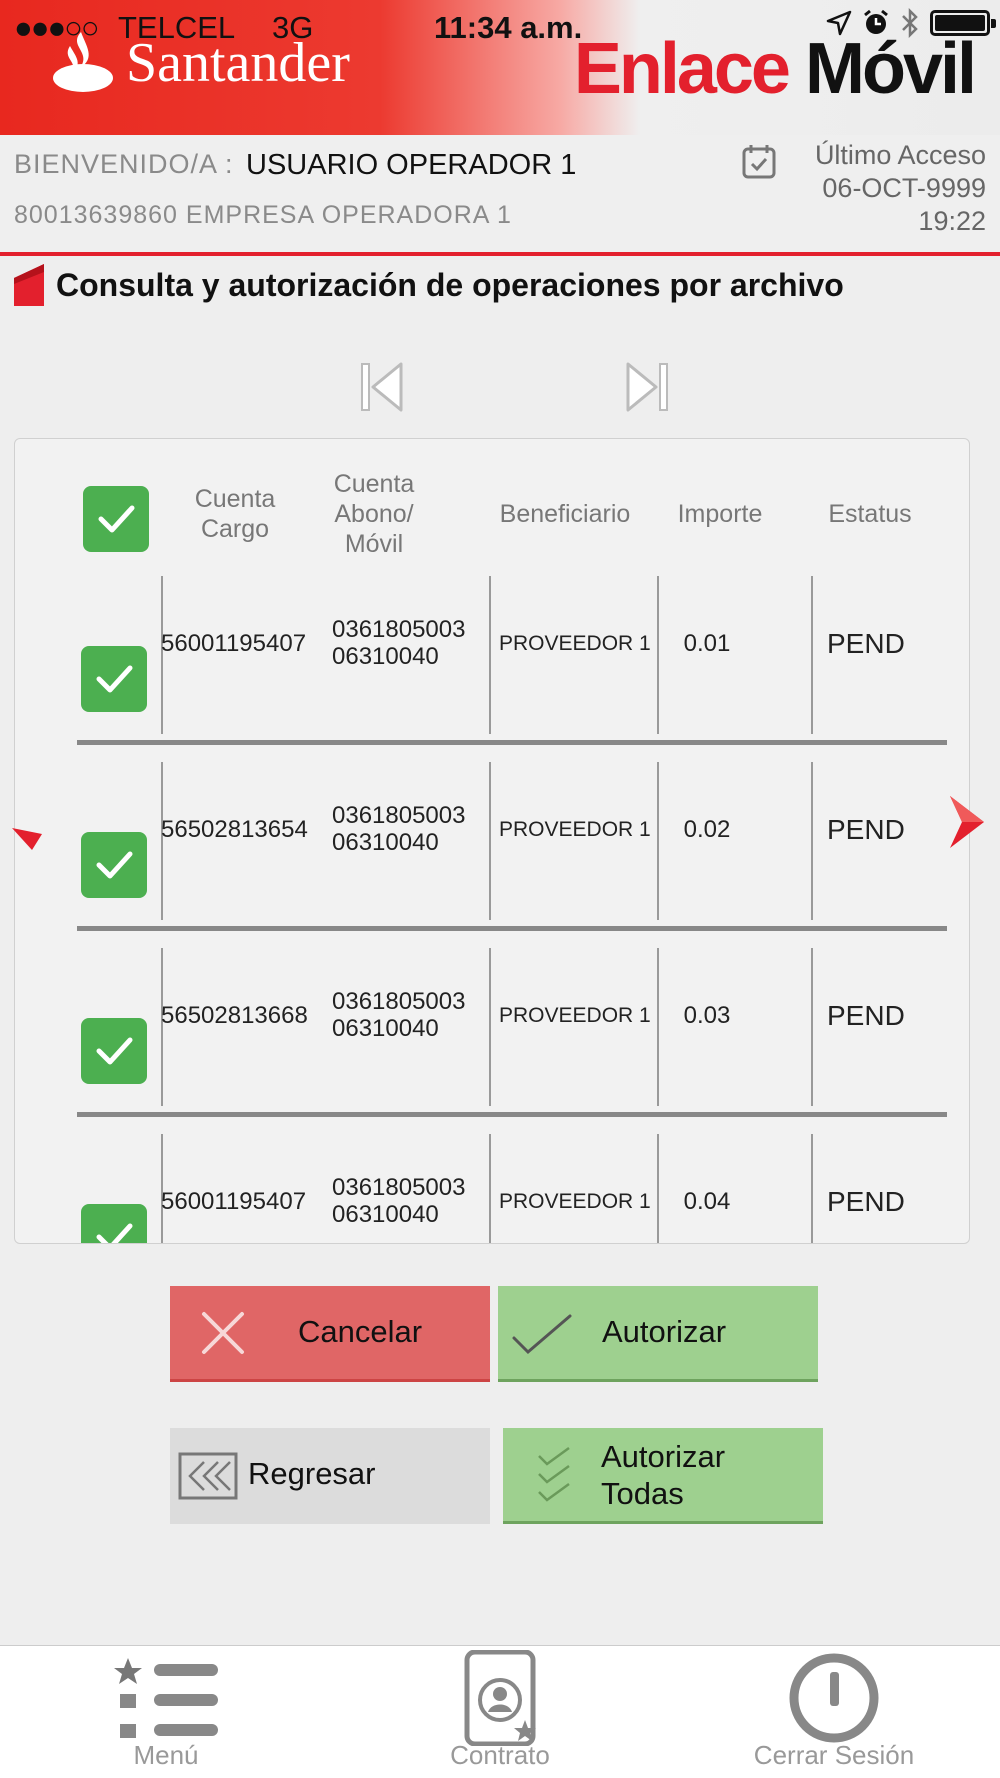 The image size is (1000, 1778). Describe the element at coordinates (360, 1331) in the screenshot. I see `cancel-button-label: Cancelar` at that location.